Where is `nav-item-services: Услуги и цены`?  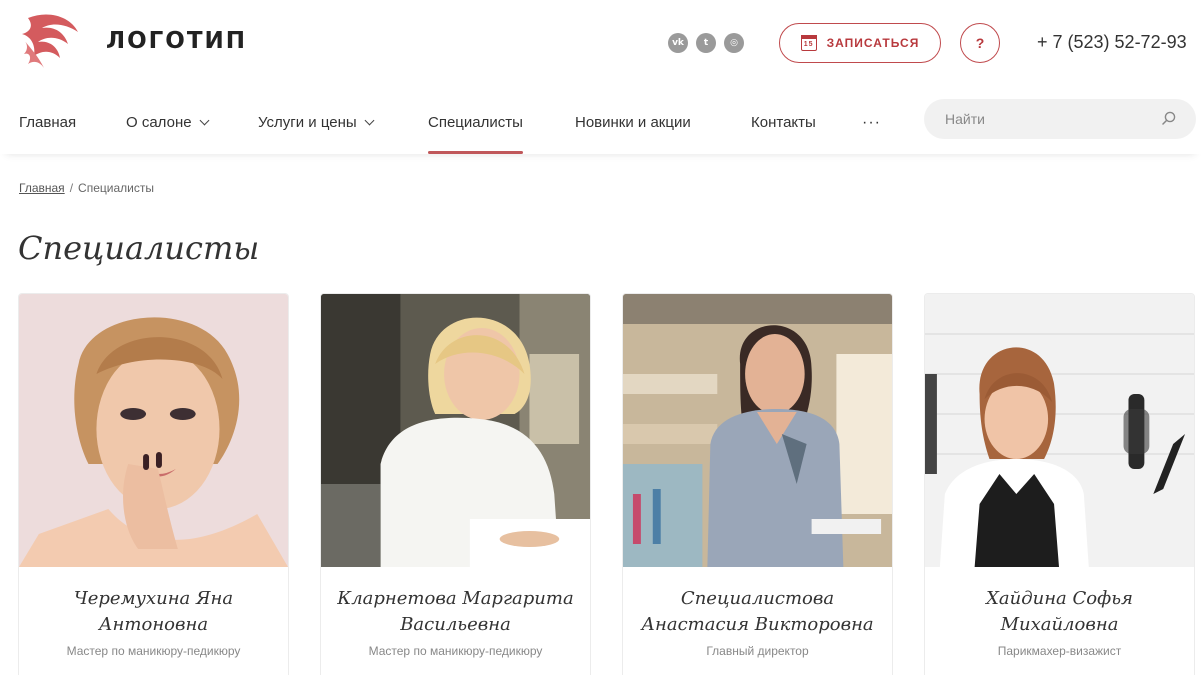
nav-item-services: Услуги и цены is located at coordinates (316, 122).